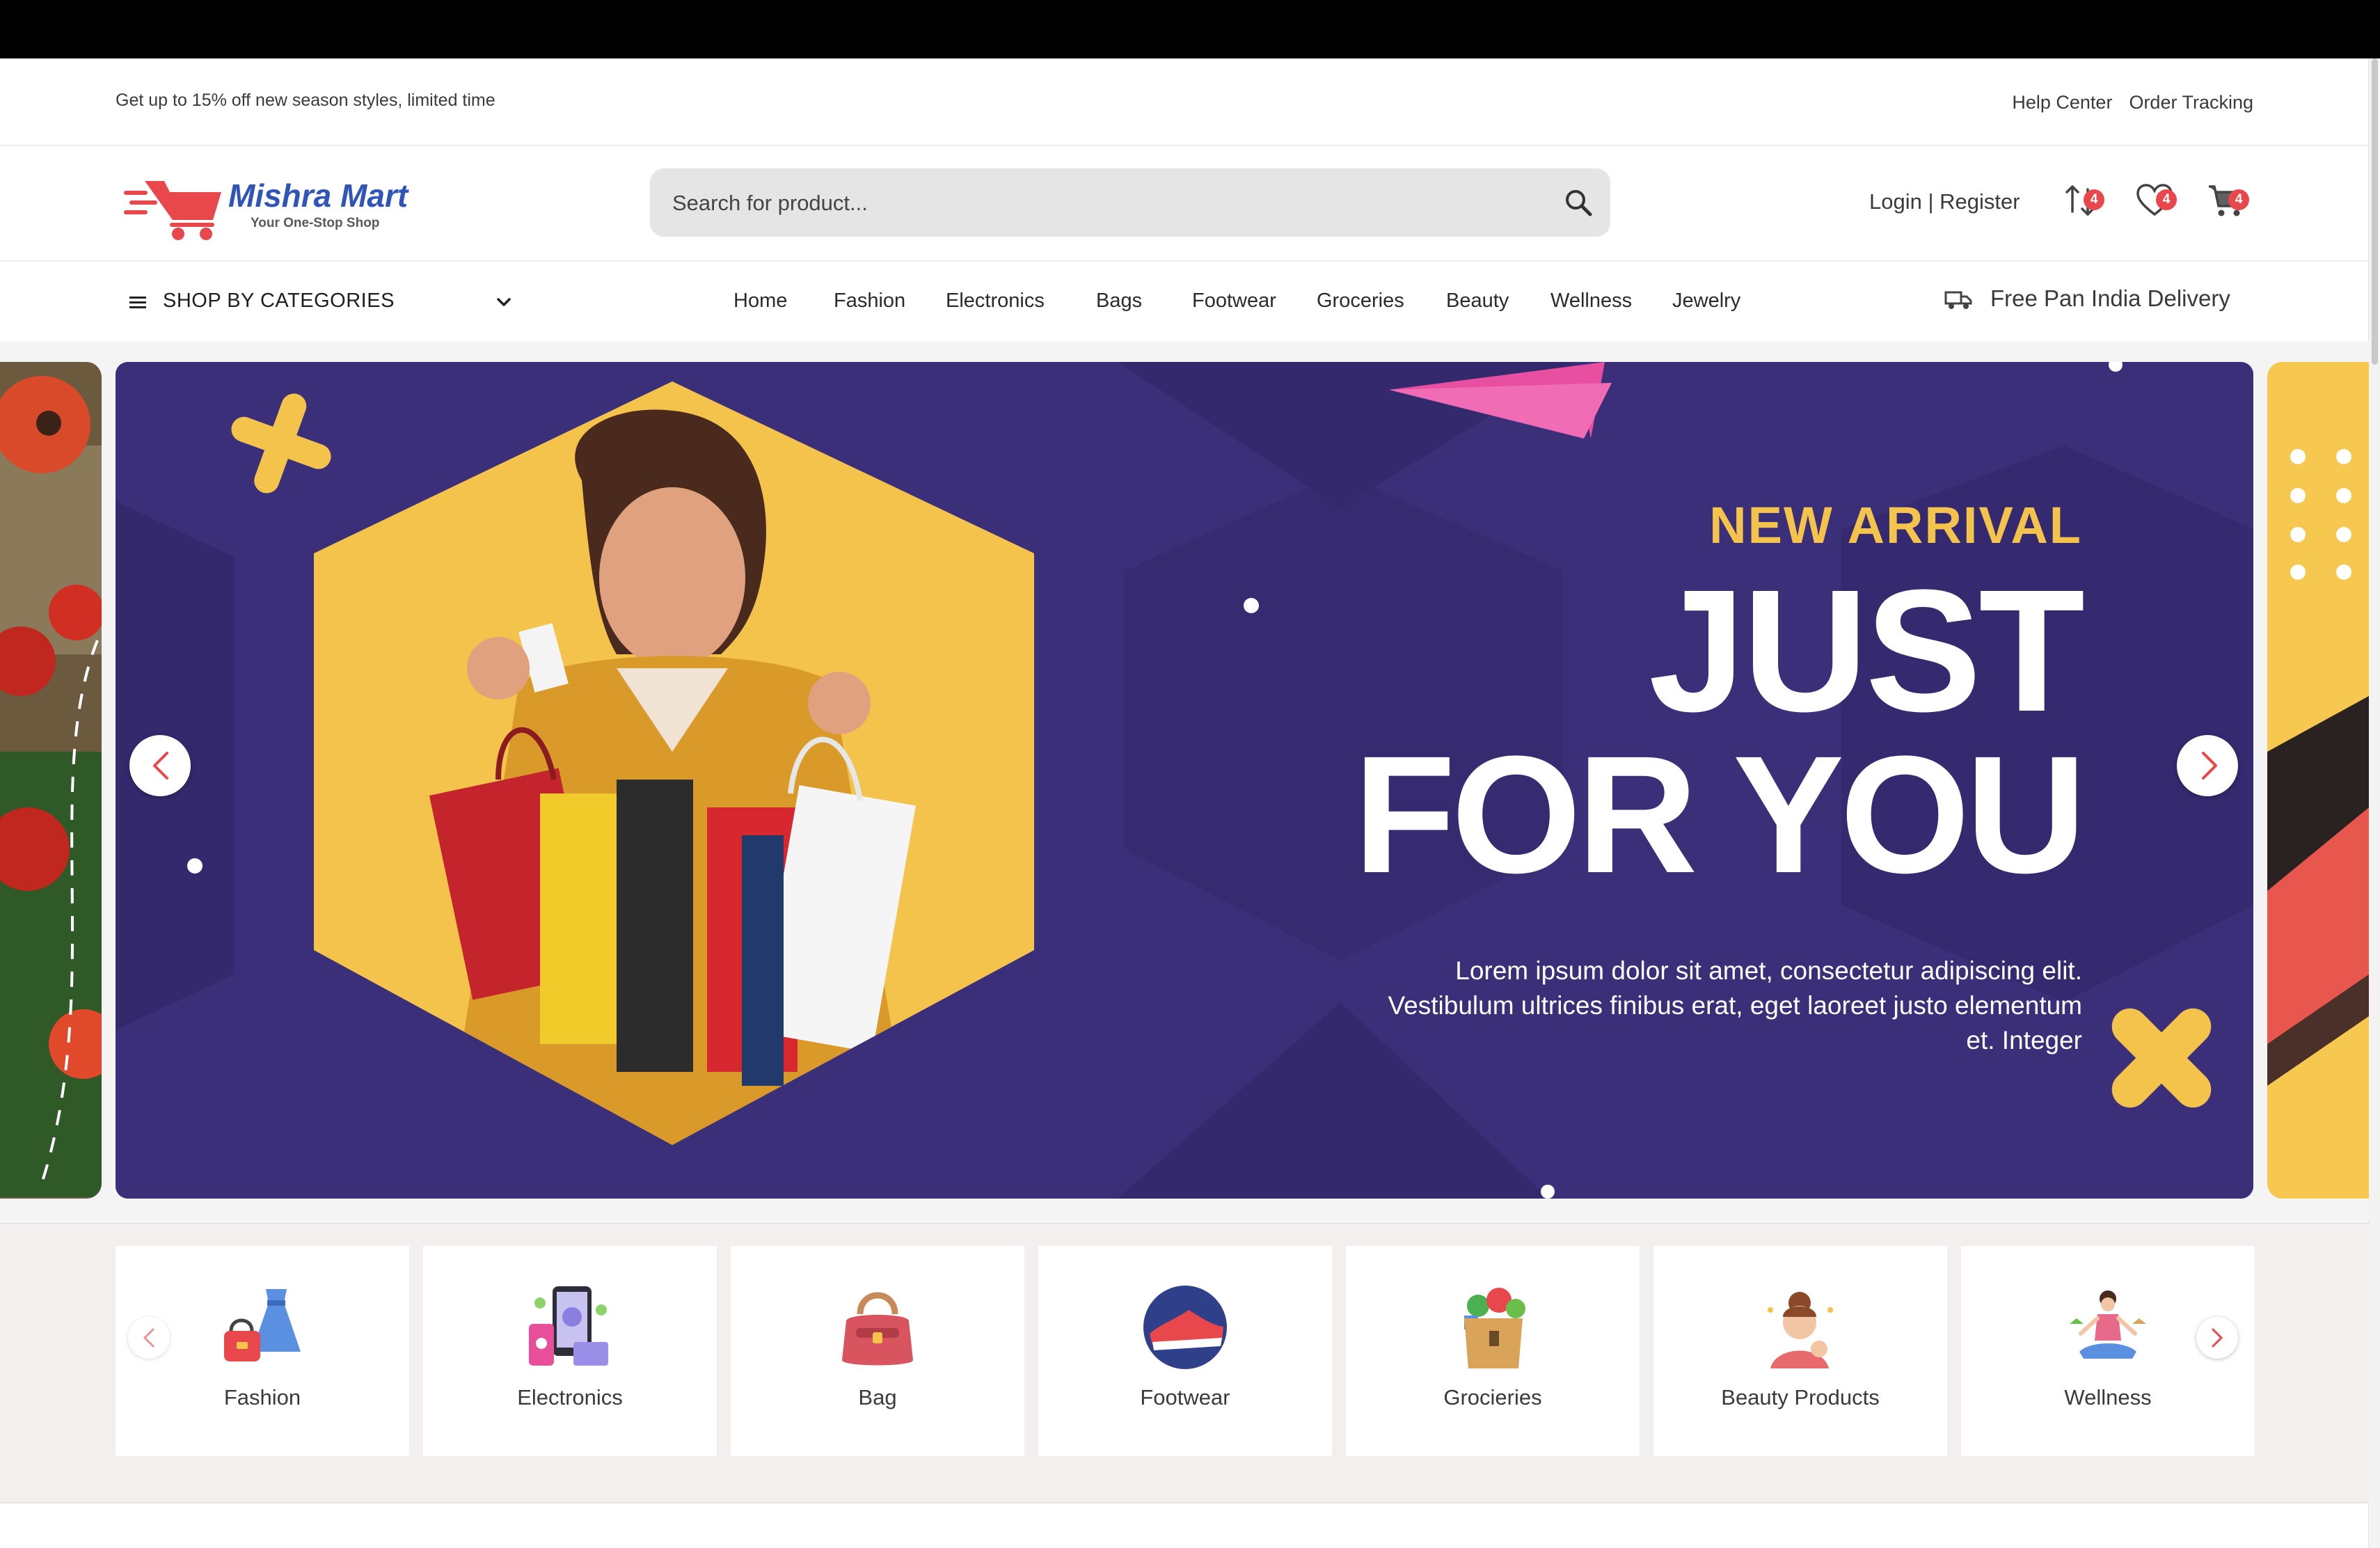 This screenshot has height=1548, width=2380. I want to click on category-label: Beauty Products, so click(1800, 1397).